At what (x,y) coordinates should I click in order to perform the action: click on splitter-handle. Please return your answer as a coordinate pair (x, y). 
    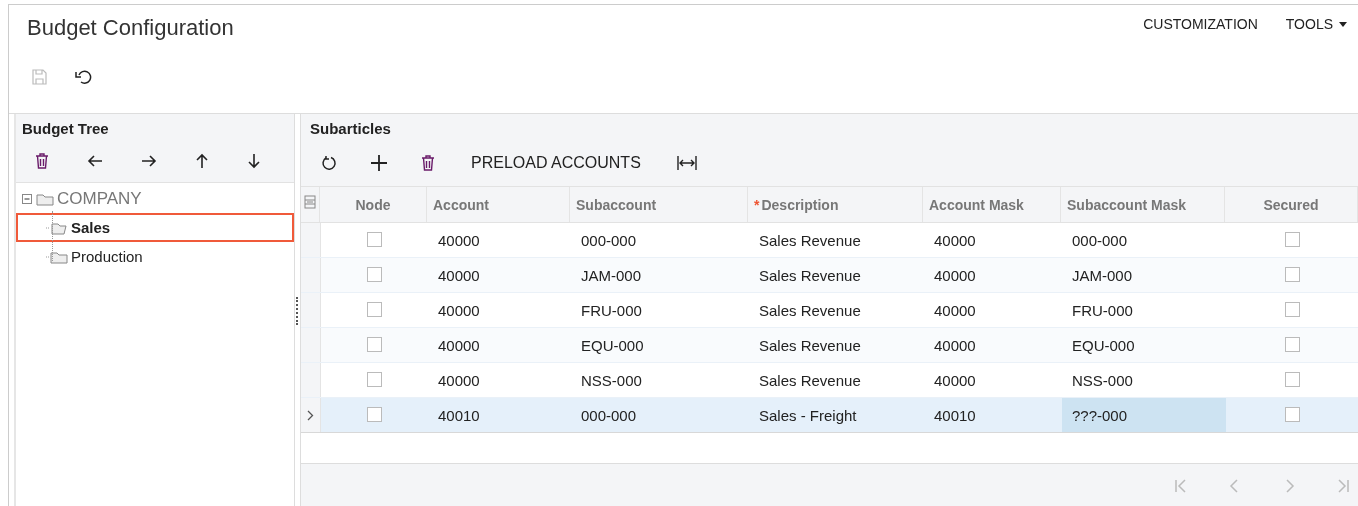
    Looking at the image, I should click on (297, 310).